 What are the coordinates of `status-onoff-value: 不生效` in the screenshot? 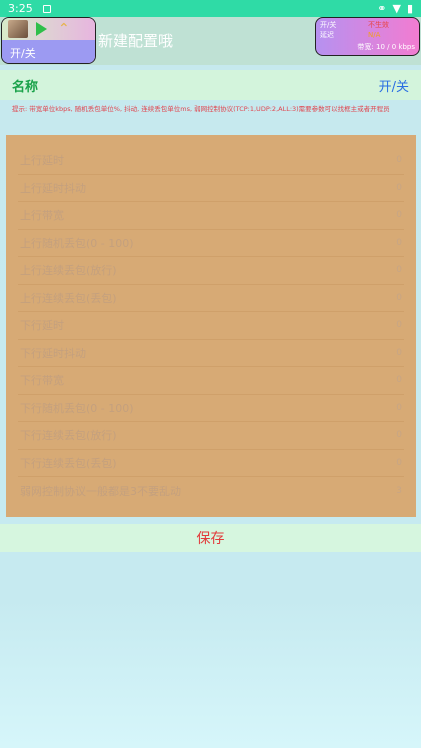 It's located at (378, 25).